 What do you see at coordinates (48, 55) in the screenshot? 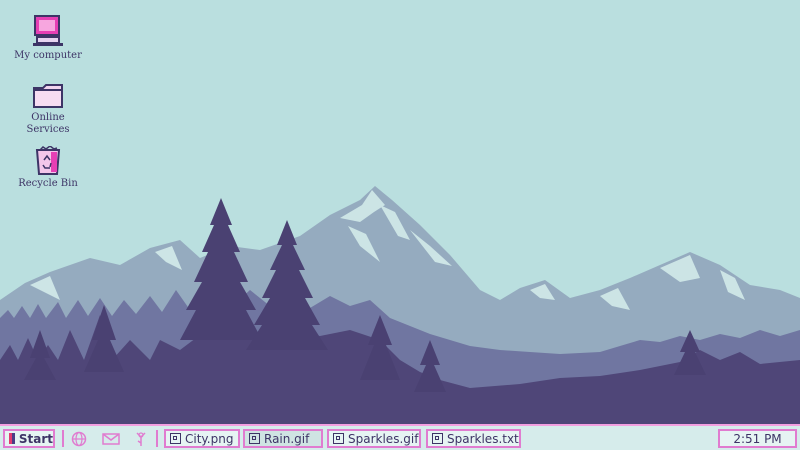
I see `desktop-icon-label: My computer` at bounding box center [48, 55].